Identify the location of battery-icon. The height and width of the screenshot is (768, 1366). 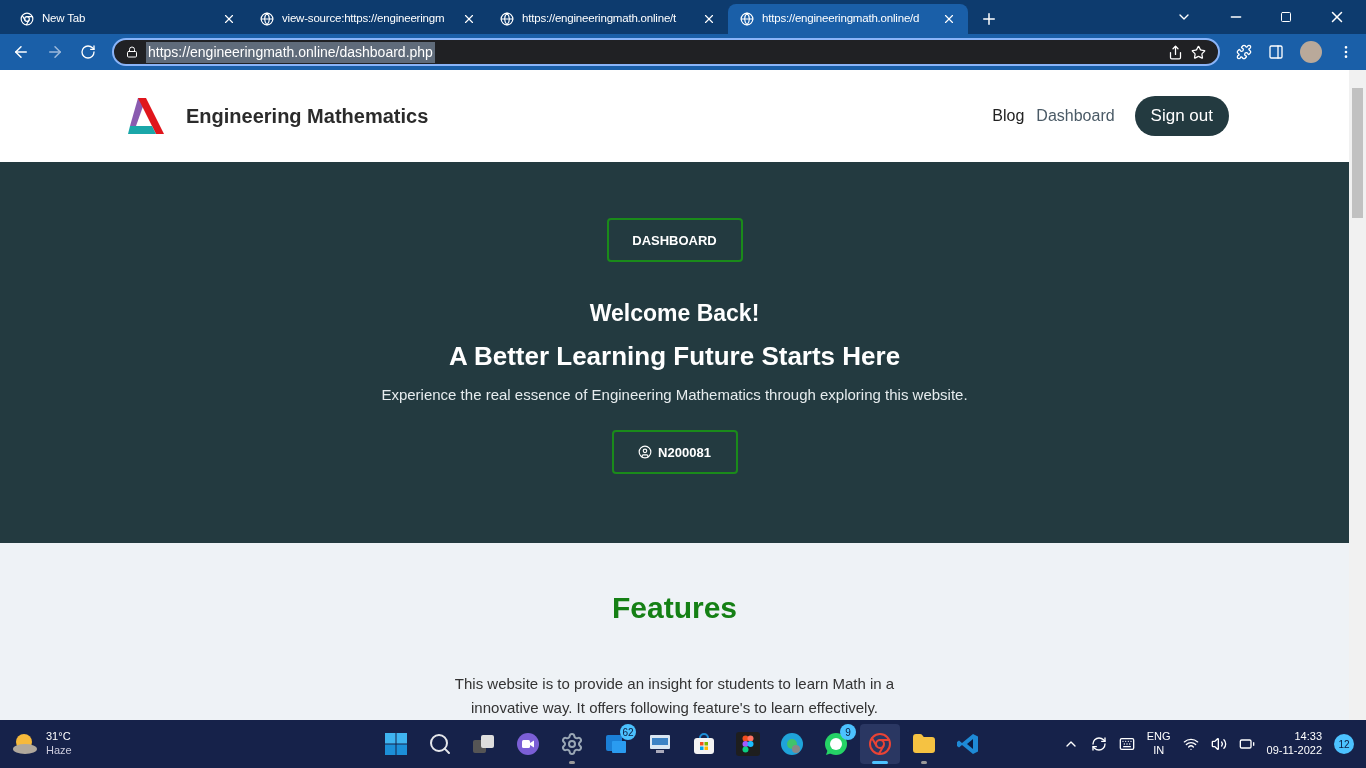
(1246, 744).